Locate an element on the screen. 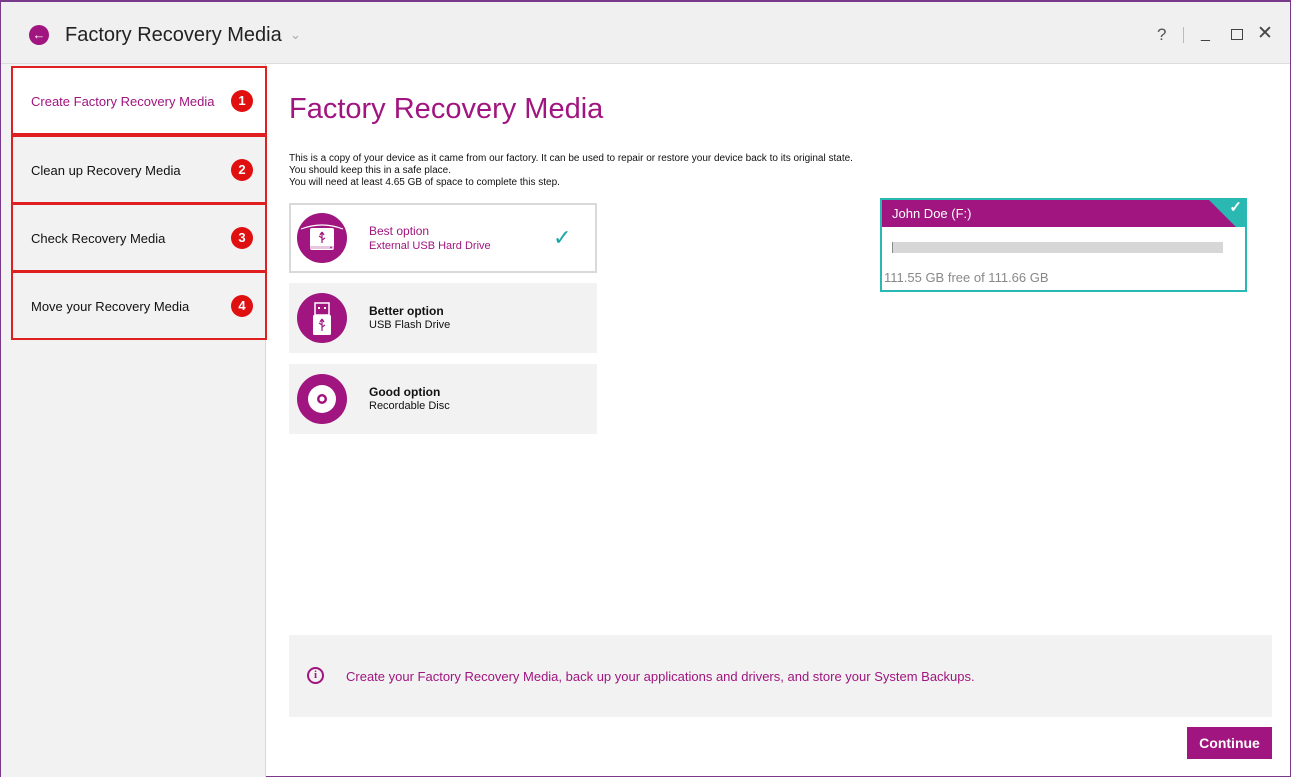 The image size is (1291, 777). sidebar-item-clean-up: Clean up Recovery Media 2 is located at coordinates (139, 169).